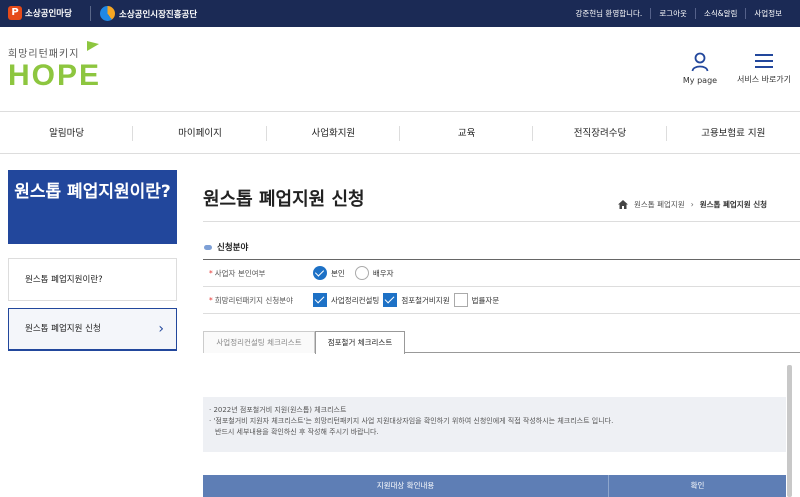 The width and height of the screenshot is (800, 497). Describe the element at coordinates (361, 273) in the screenshot. I see `radio-spouse` at that location.